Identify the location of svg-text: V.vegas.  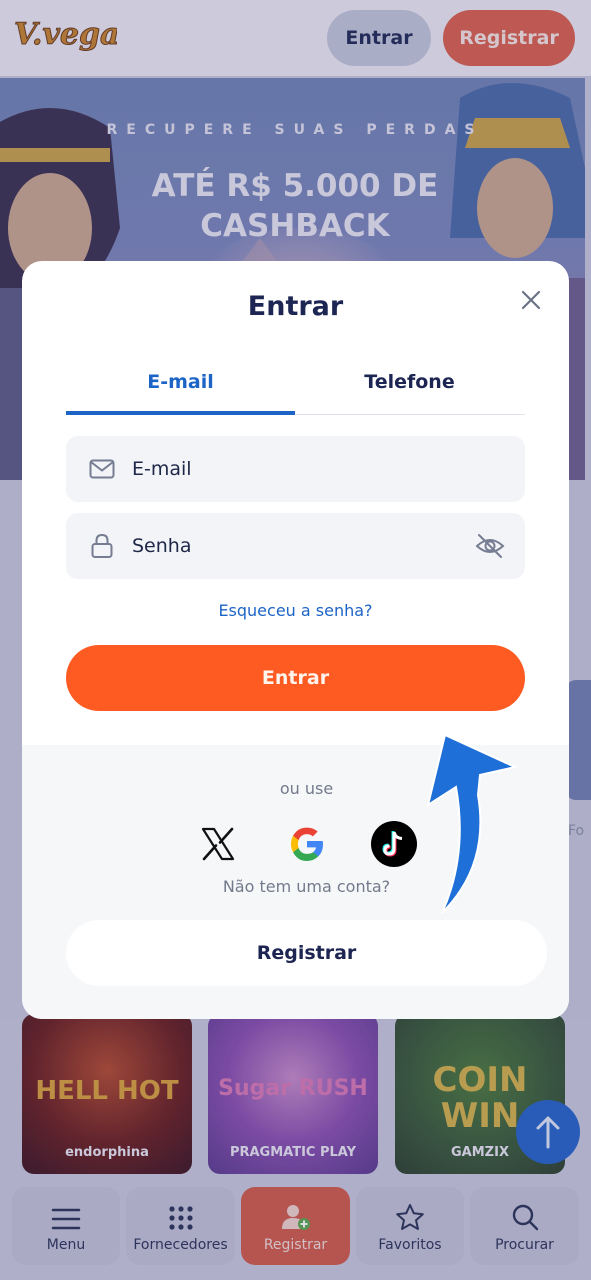
(65, 34).